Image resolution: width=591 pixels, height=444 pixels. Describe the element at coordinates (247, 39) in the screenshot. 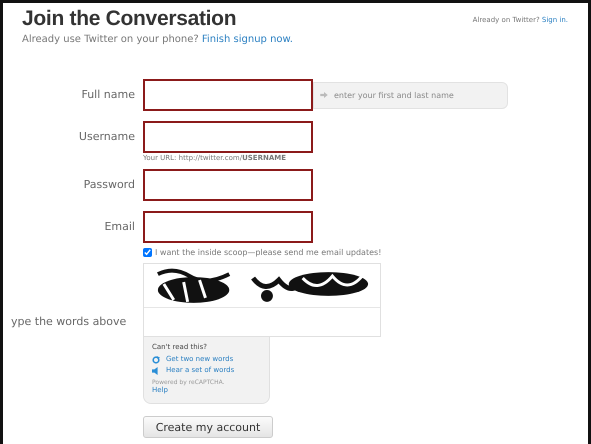

I see `finish-signup-link: Finish signup now.` at that location.